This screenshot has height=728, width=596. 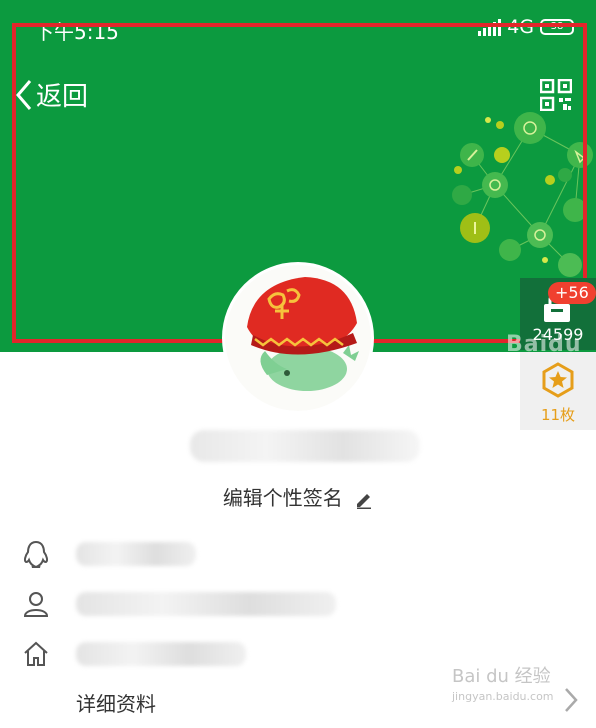 I want to click on back-button: 返回, so click(x=51, y=94).